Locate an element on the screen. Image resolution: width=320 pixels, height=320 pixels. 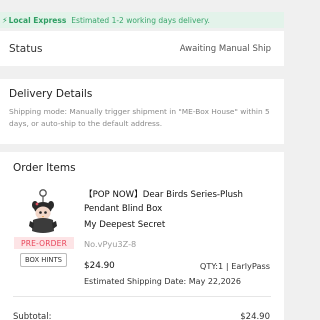
product-thumbnail is located at coordinates (43, 212).